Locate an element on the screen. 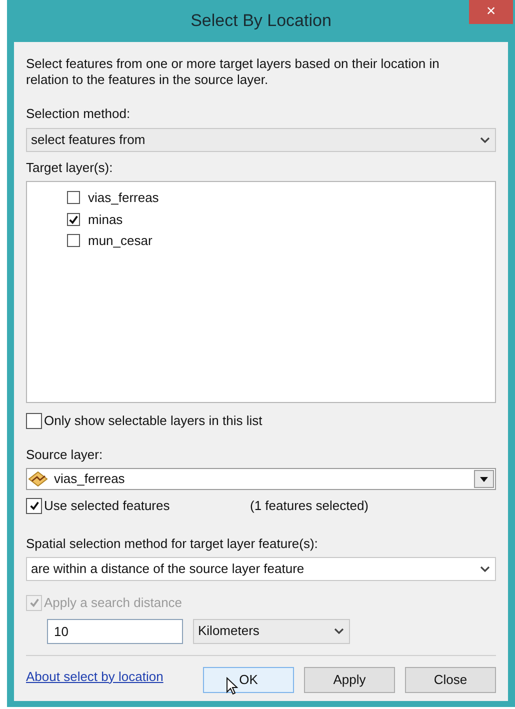 The image size is (515, 709). checkbox-label: Use selected features is located at coordinates (107, 506).